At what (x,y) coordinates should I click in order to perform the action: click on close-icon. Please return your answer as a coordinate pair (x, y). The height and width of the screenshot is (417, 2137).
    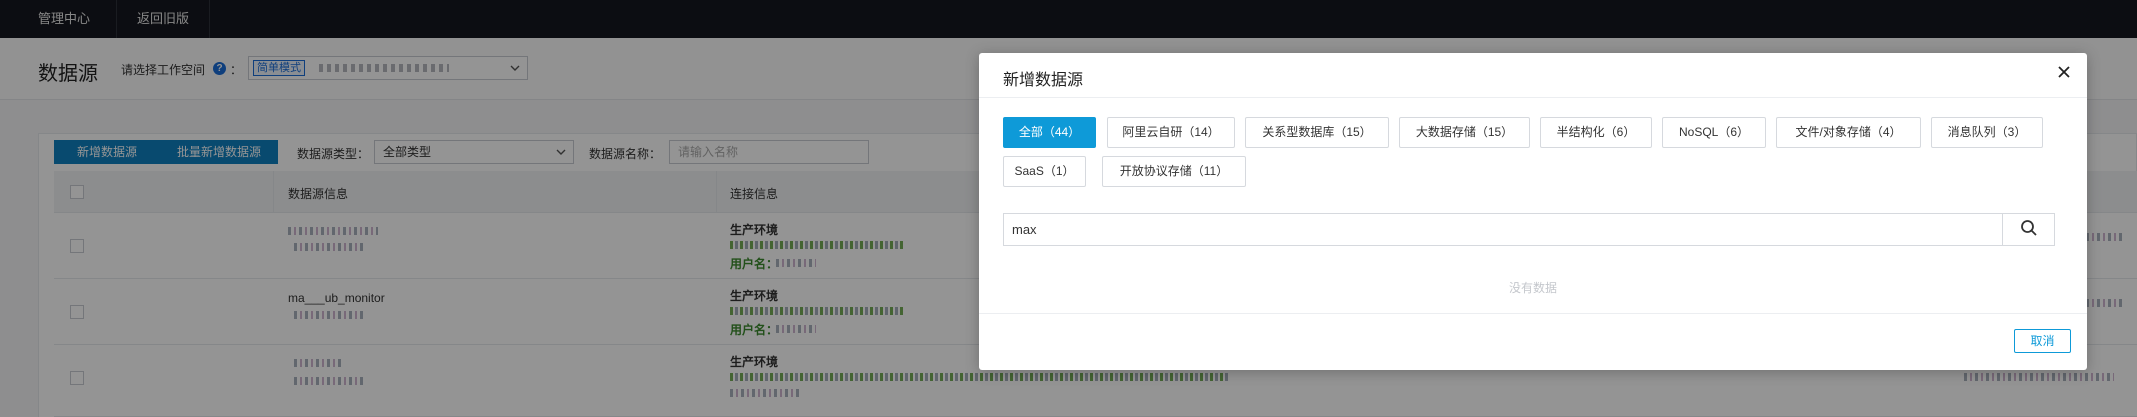
    Looking at the image, I should click on (2064, 73).